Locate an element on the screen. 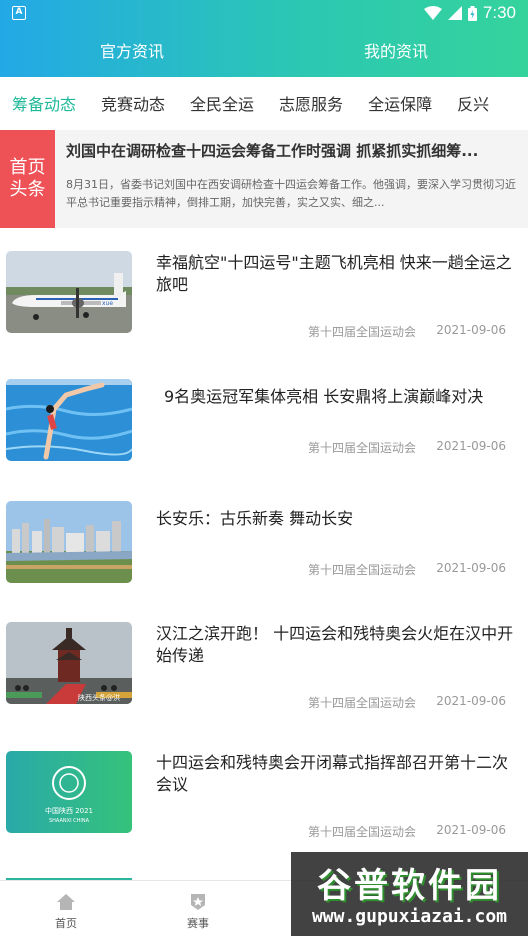 The height and width of the screenshot is (936, 528). category-tab-bar: 筹备动态 竞赛动态 全民全运 志愿服务 全运保障 反兴 is located at coordinates (264, 103).